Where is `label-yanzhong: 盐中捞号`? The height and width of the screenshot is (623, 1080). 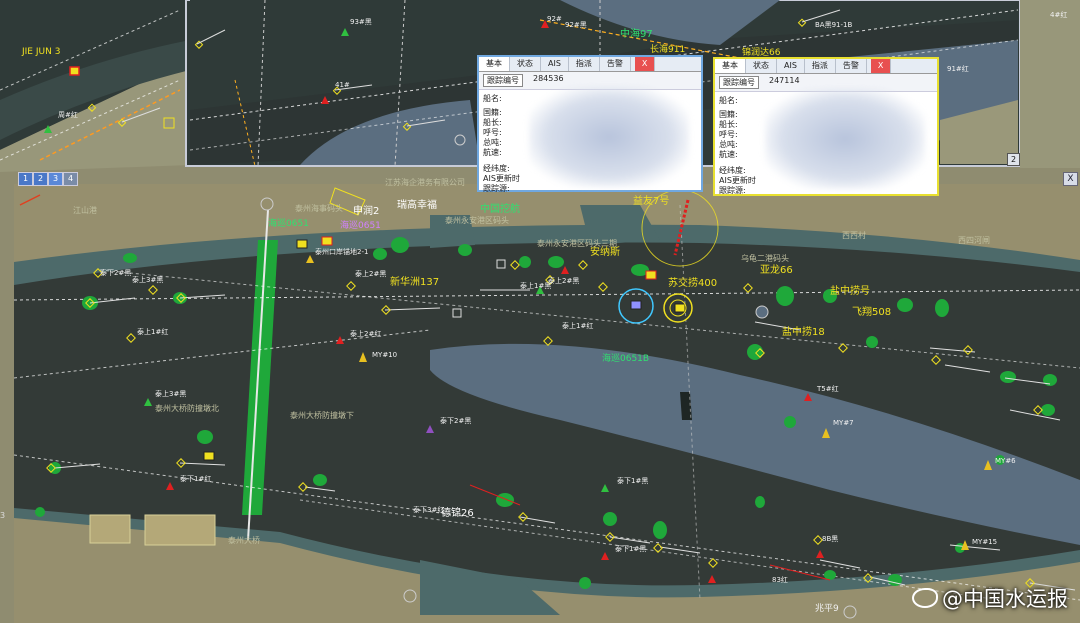 label-yanzhong: 盐中捞号 is located at coordinates (850, 291).